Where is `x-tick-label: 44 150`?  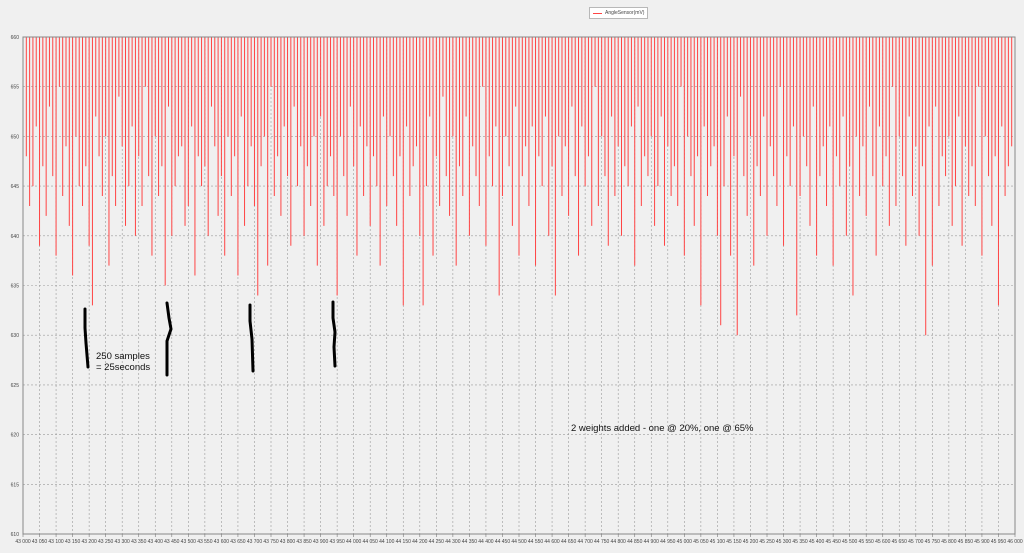
x-tick-label: 44 150 is located at coordinates (404, 542).